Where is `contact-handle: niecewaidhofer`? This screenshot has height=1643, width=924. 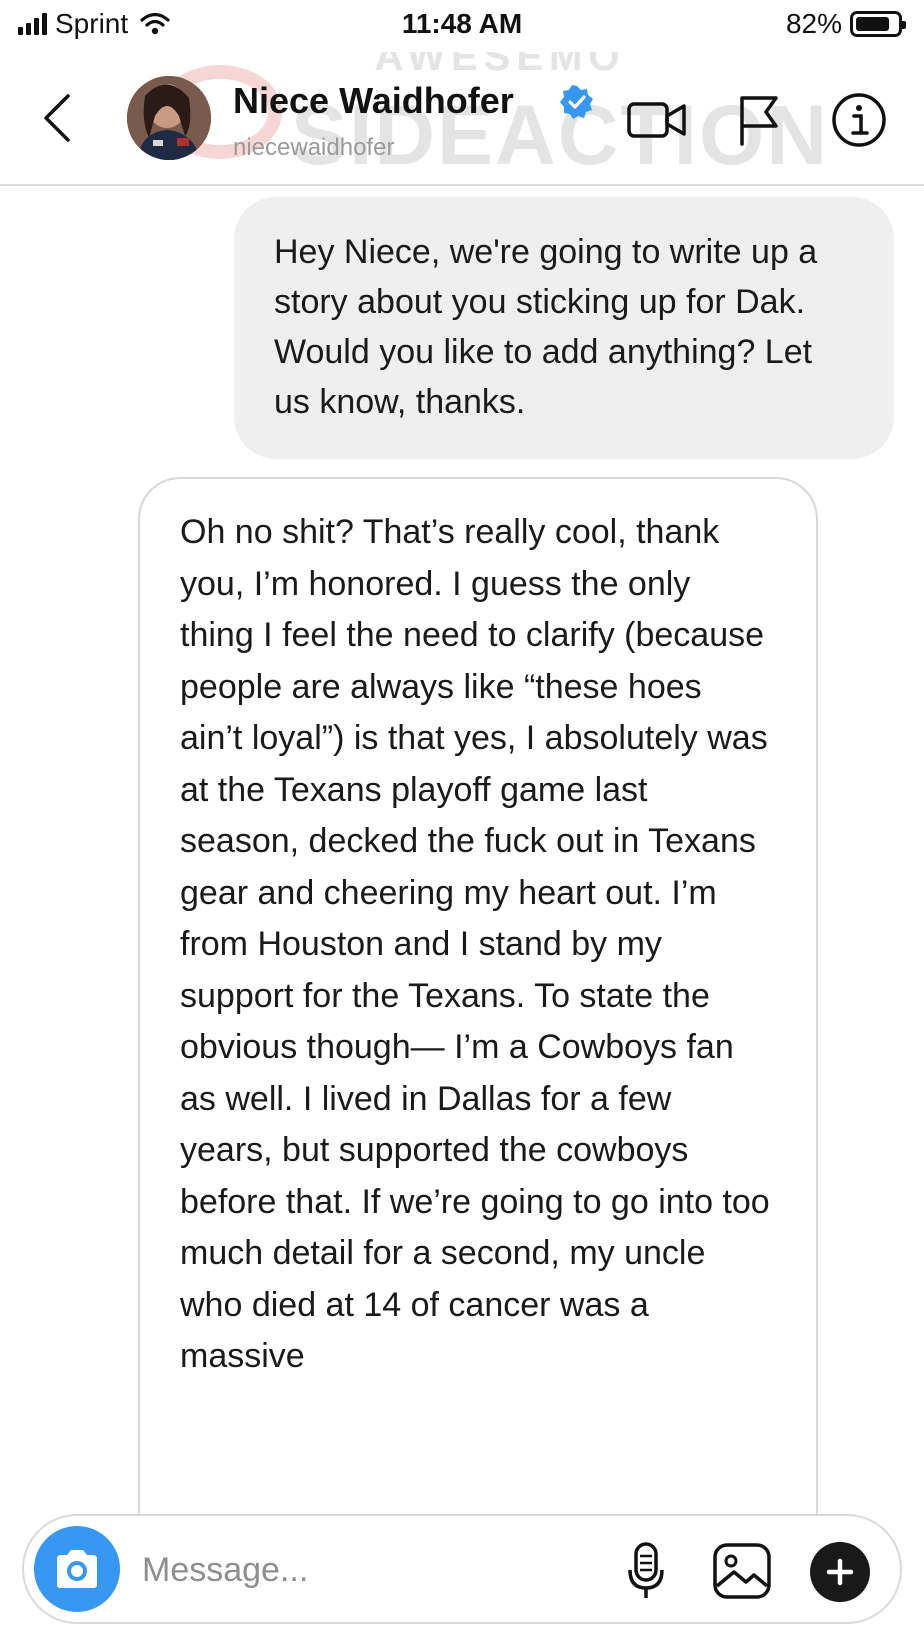
contact-handle: niecewaidhofer is located at coordinates (314, 147).